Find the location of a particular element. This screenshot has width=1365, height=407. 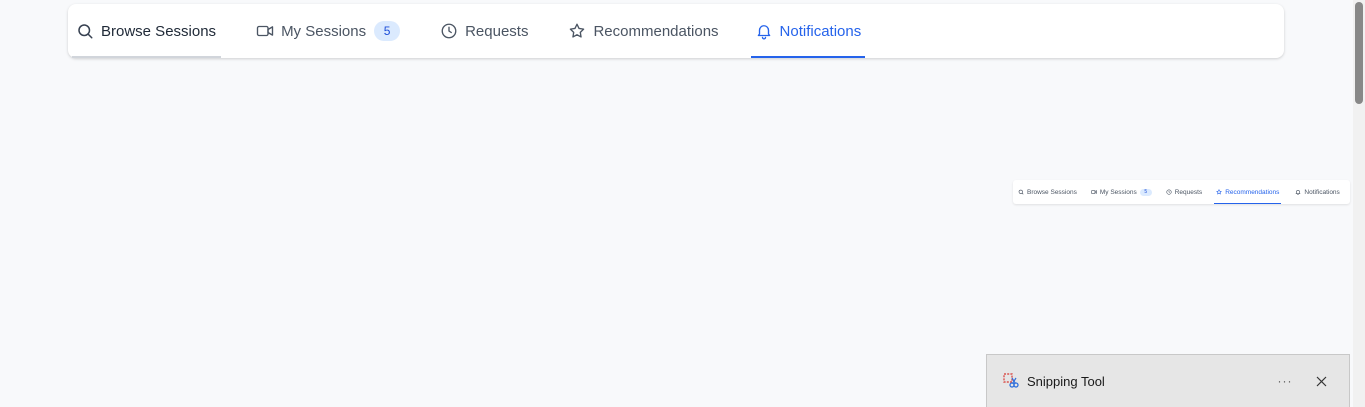

scrollbar-thumb is located at coordinates (1359, 53).